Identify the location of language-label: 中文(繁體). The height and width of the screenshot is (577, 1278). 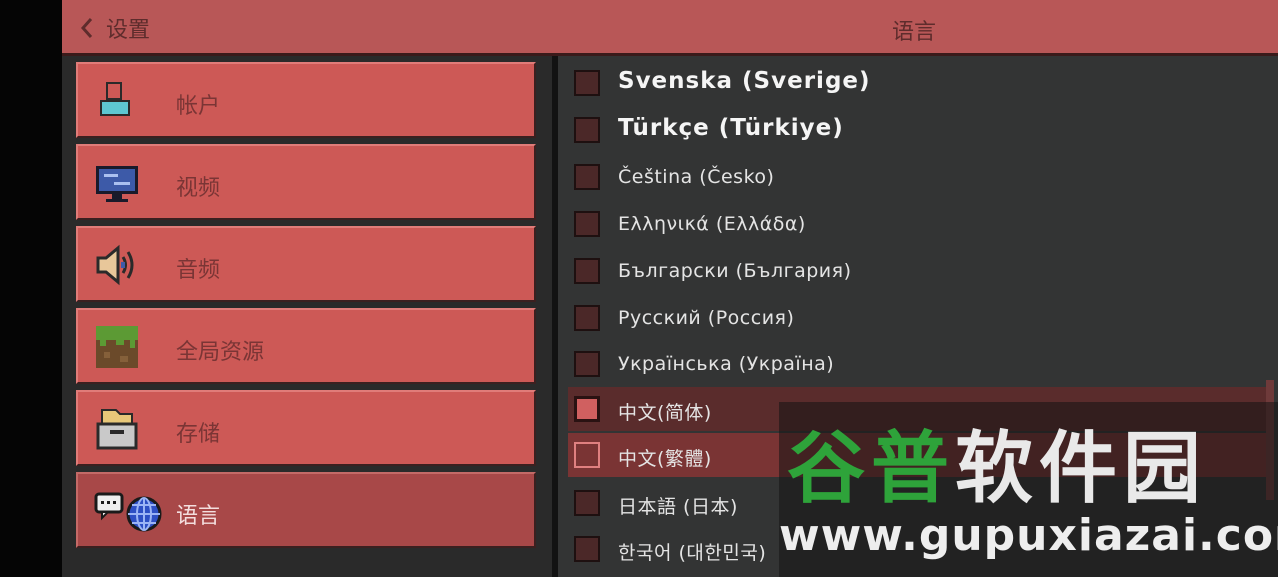
(665, 459).